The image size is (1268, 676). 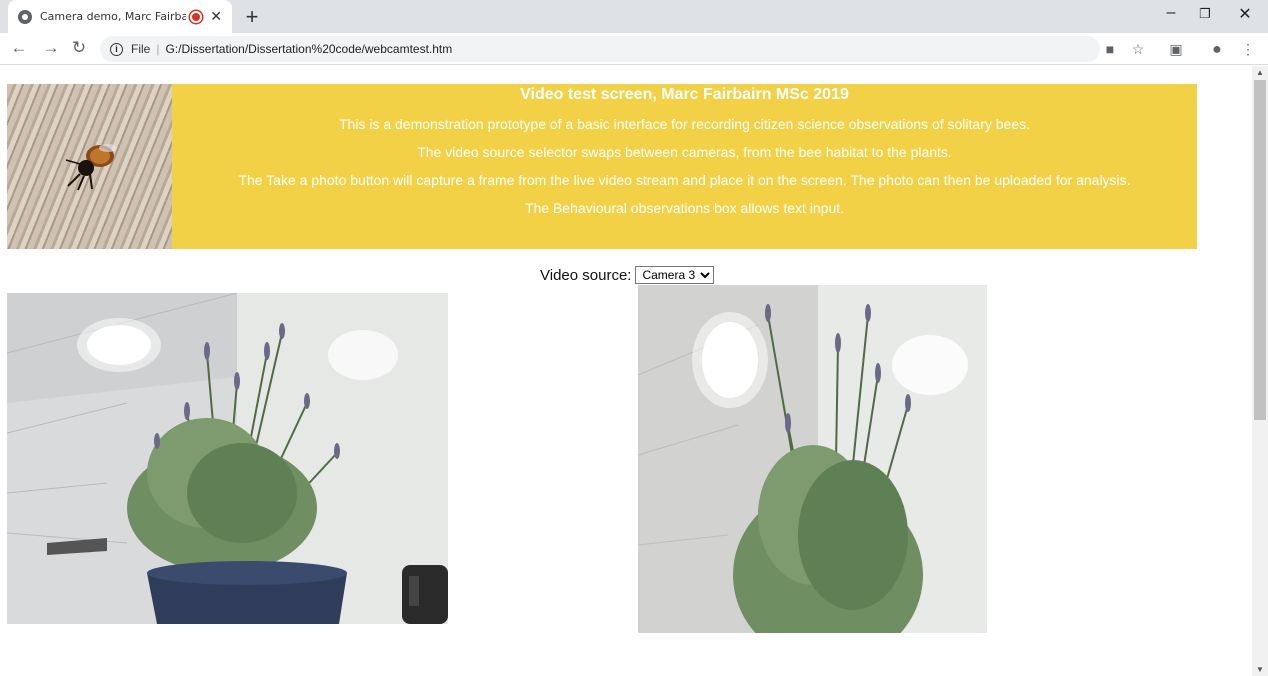 I want to click on close-tab-icon: ✕, so click(x=216, y=16).